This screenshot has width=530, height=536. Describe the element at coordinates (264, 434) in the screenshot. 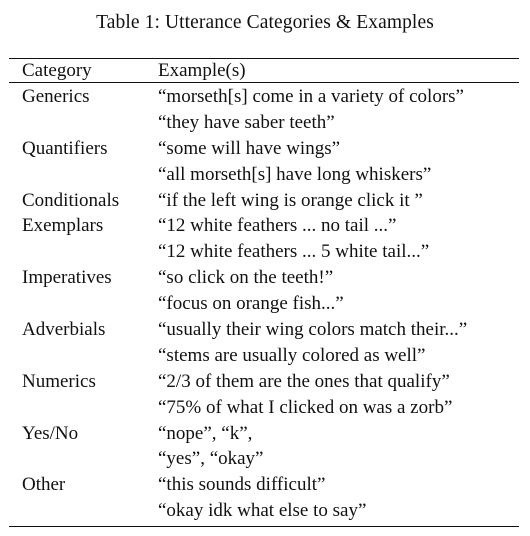

I see `table-row: Yes/No “nope”, “k”,` at that location.